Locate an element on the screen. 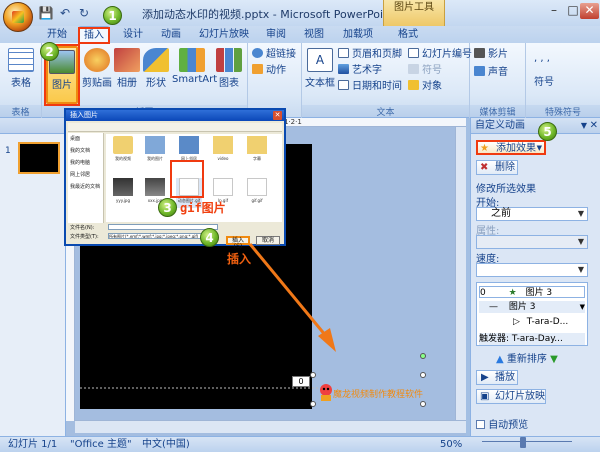 This screenshot has height=452, width=600. slides-pane: 1 is located at coordinates (33, 277).